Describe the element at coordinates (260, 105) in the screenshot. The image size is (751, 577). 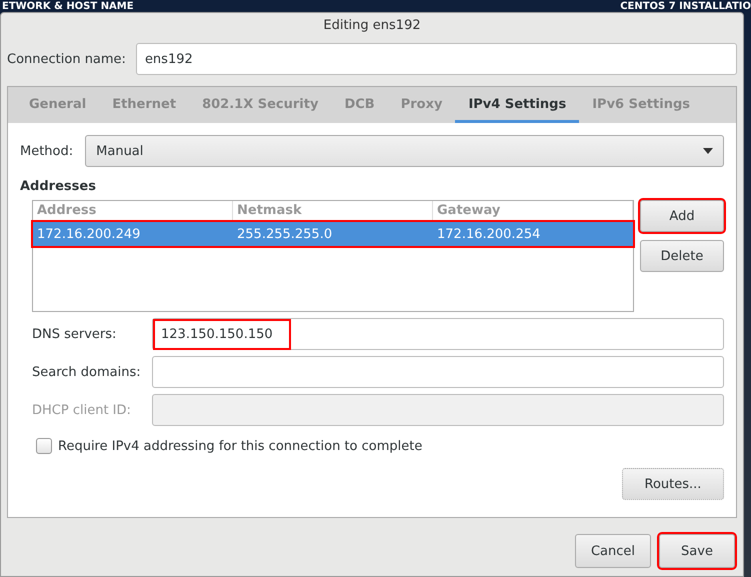
I see `tab: 802.1X Security` at that location.